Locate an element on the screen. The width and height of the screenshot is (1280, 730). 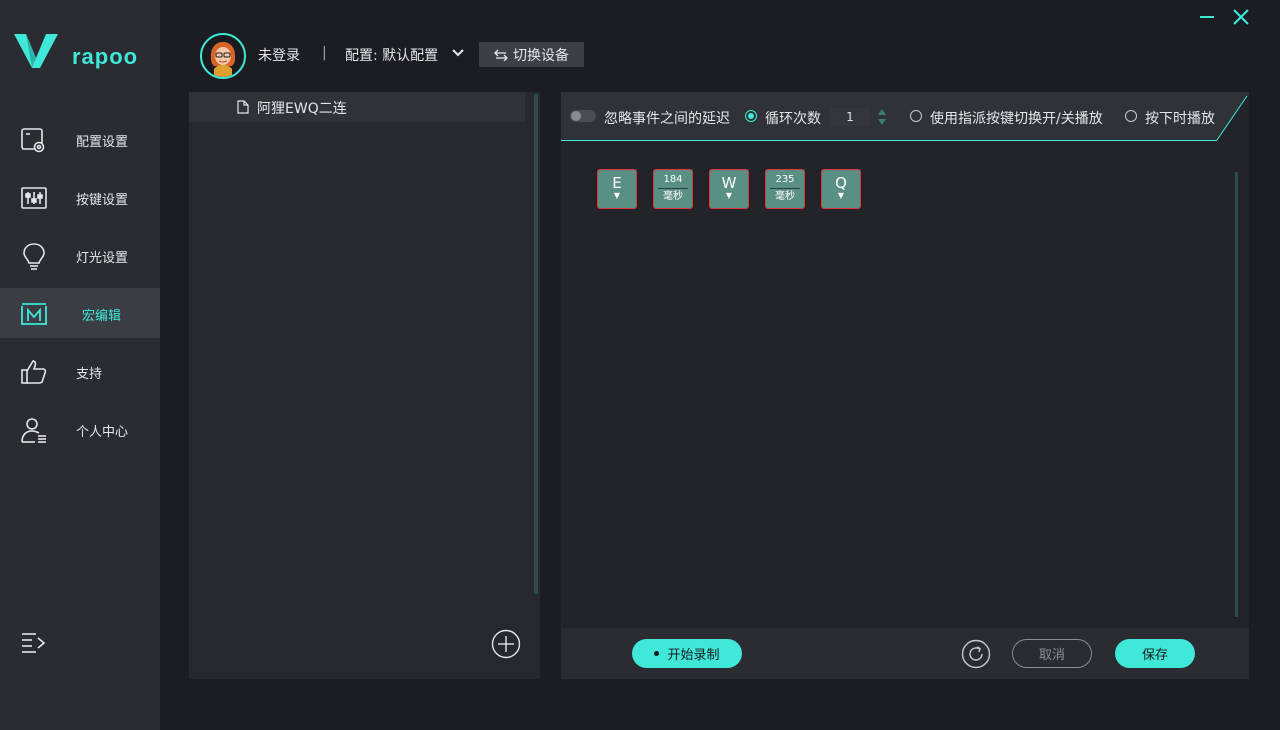
bulb-icon is located at coordinates (34, 256).